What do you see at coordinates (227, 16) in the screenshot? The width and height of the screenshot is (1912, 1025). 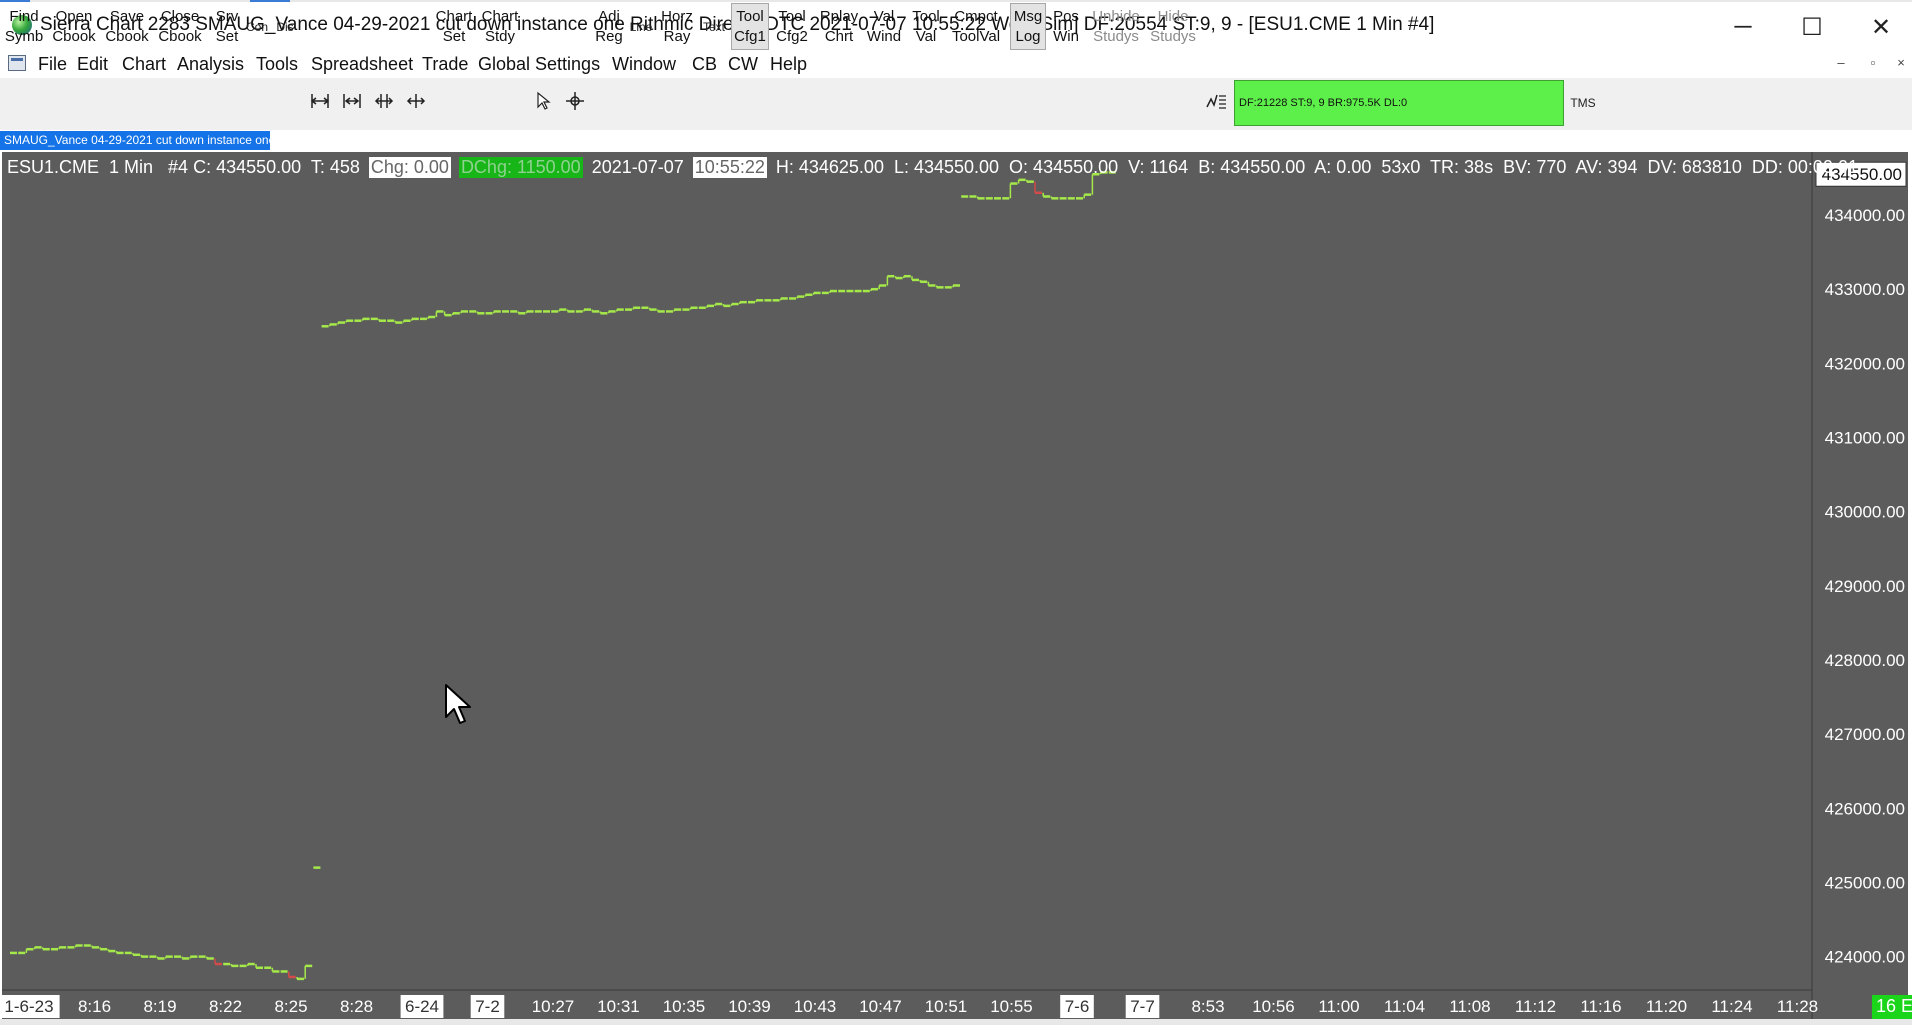 I see `button-label-line1: Srv` at bounding box center [227, 16].